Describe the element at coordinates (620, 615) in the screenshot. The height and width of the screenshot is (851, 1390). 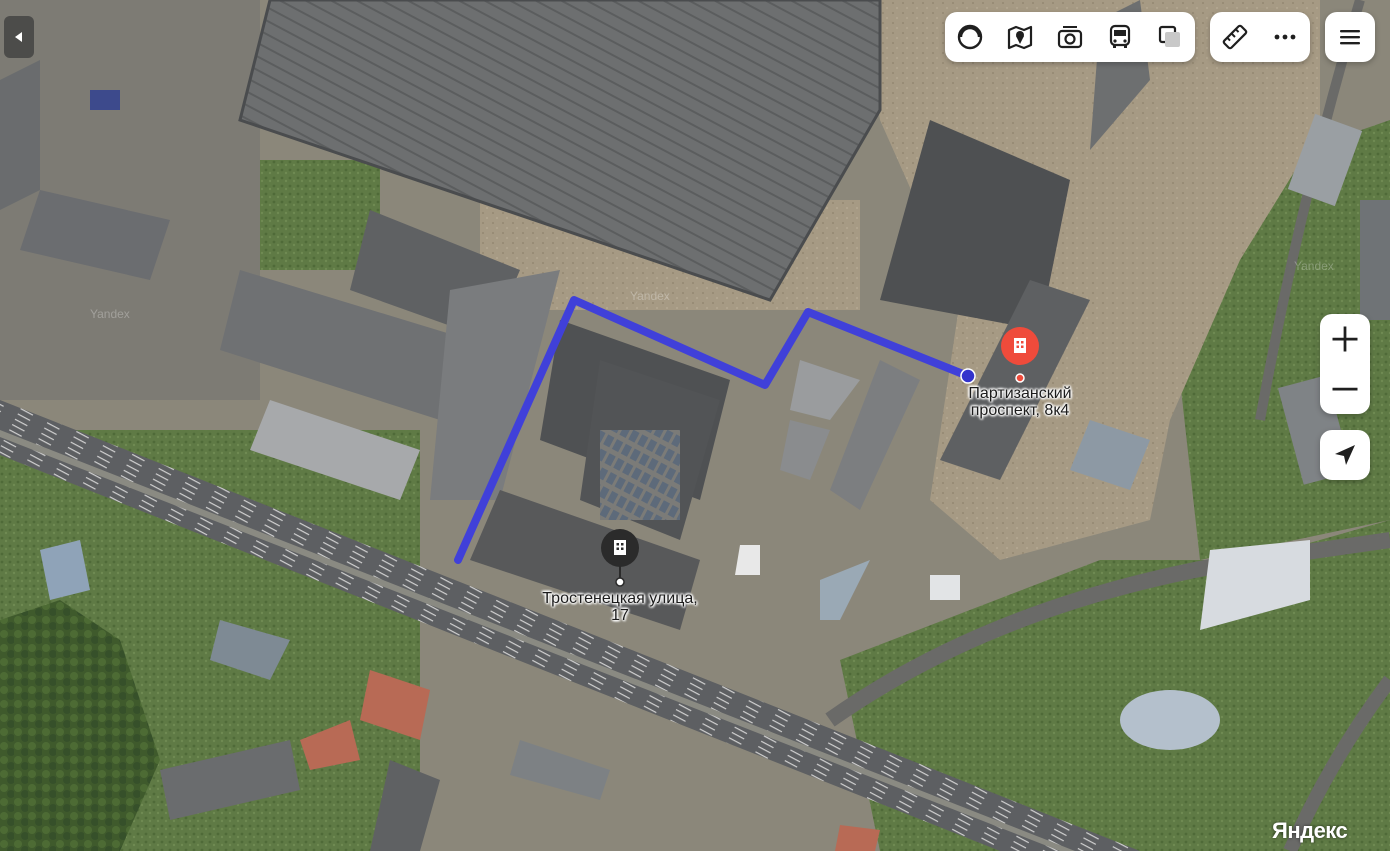
I see `origin-label-line-2: 17` at that location.